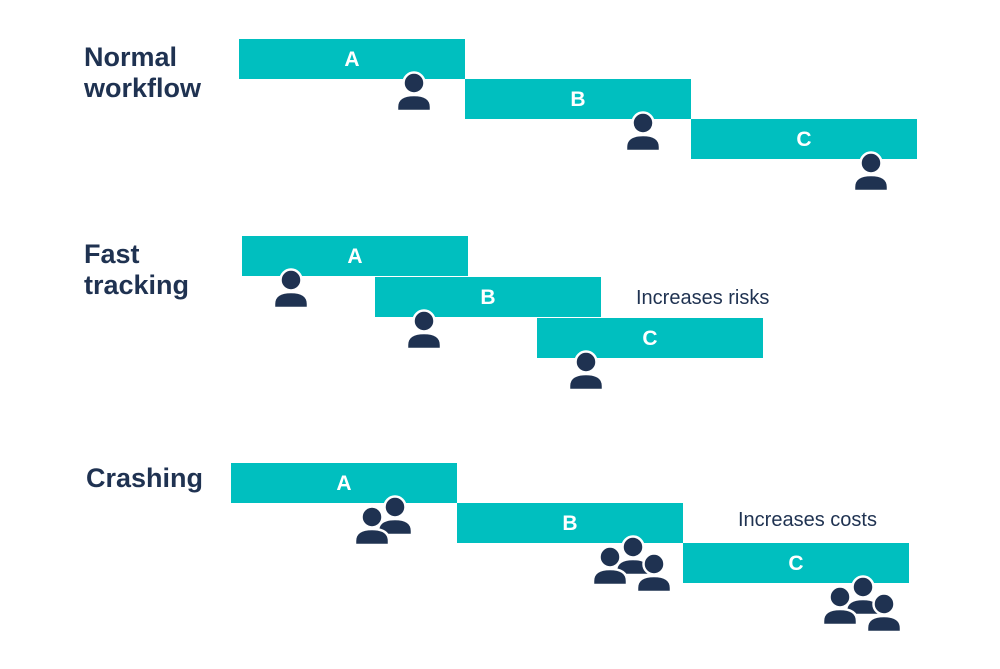 This screenshot has height=669, width=1000. What do you see at coordinates (112, 254) in the screenshot?
I see `section-title: Fast` at bounding box center [112, 254].